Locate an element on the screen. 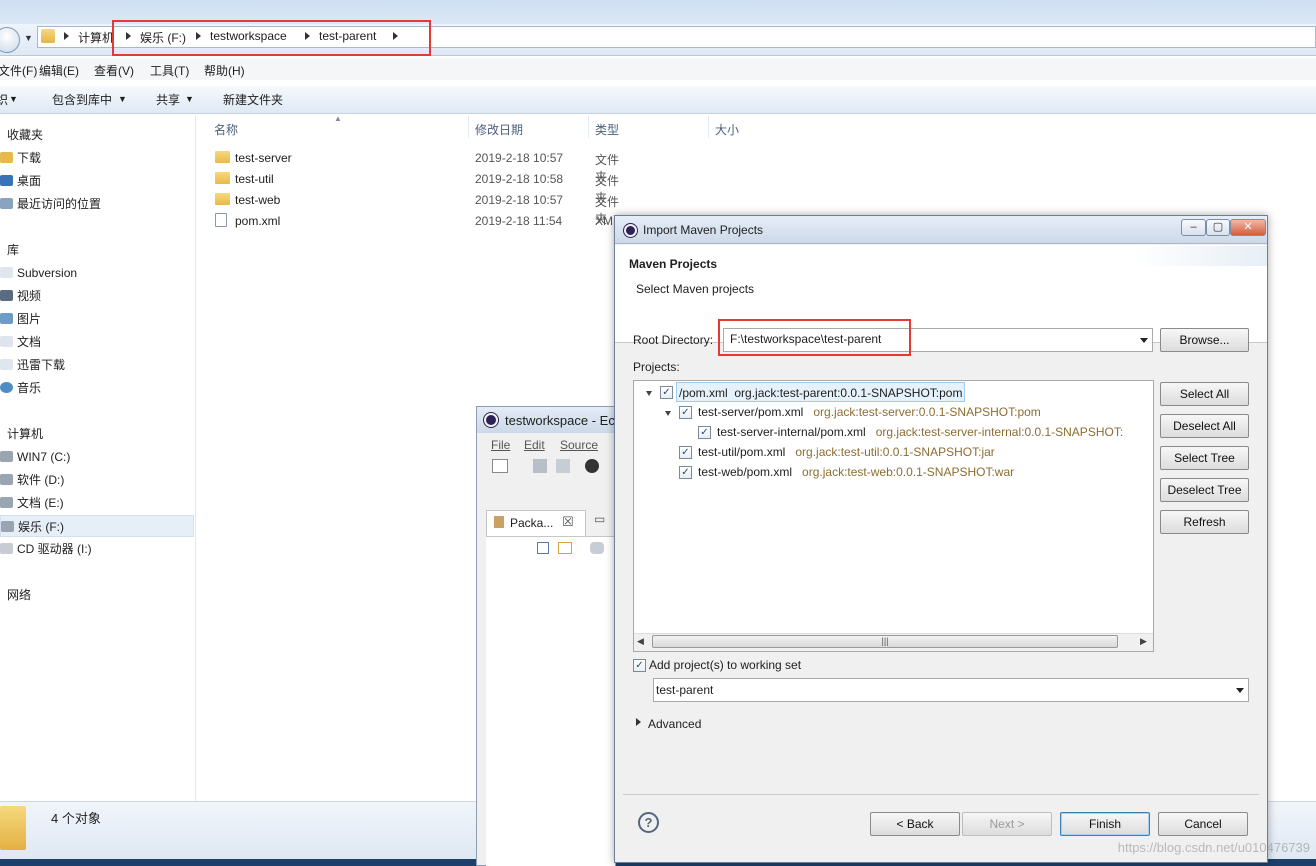 The width and height of the screenshot is (1316, 866). checkbox-test-web: ✓ is located at coordinates (685, 472).